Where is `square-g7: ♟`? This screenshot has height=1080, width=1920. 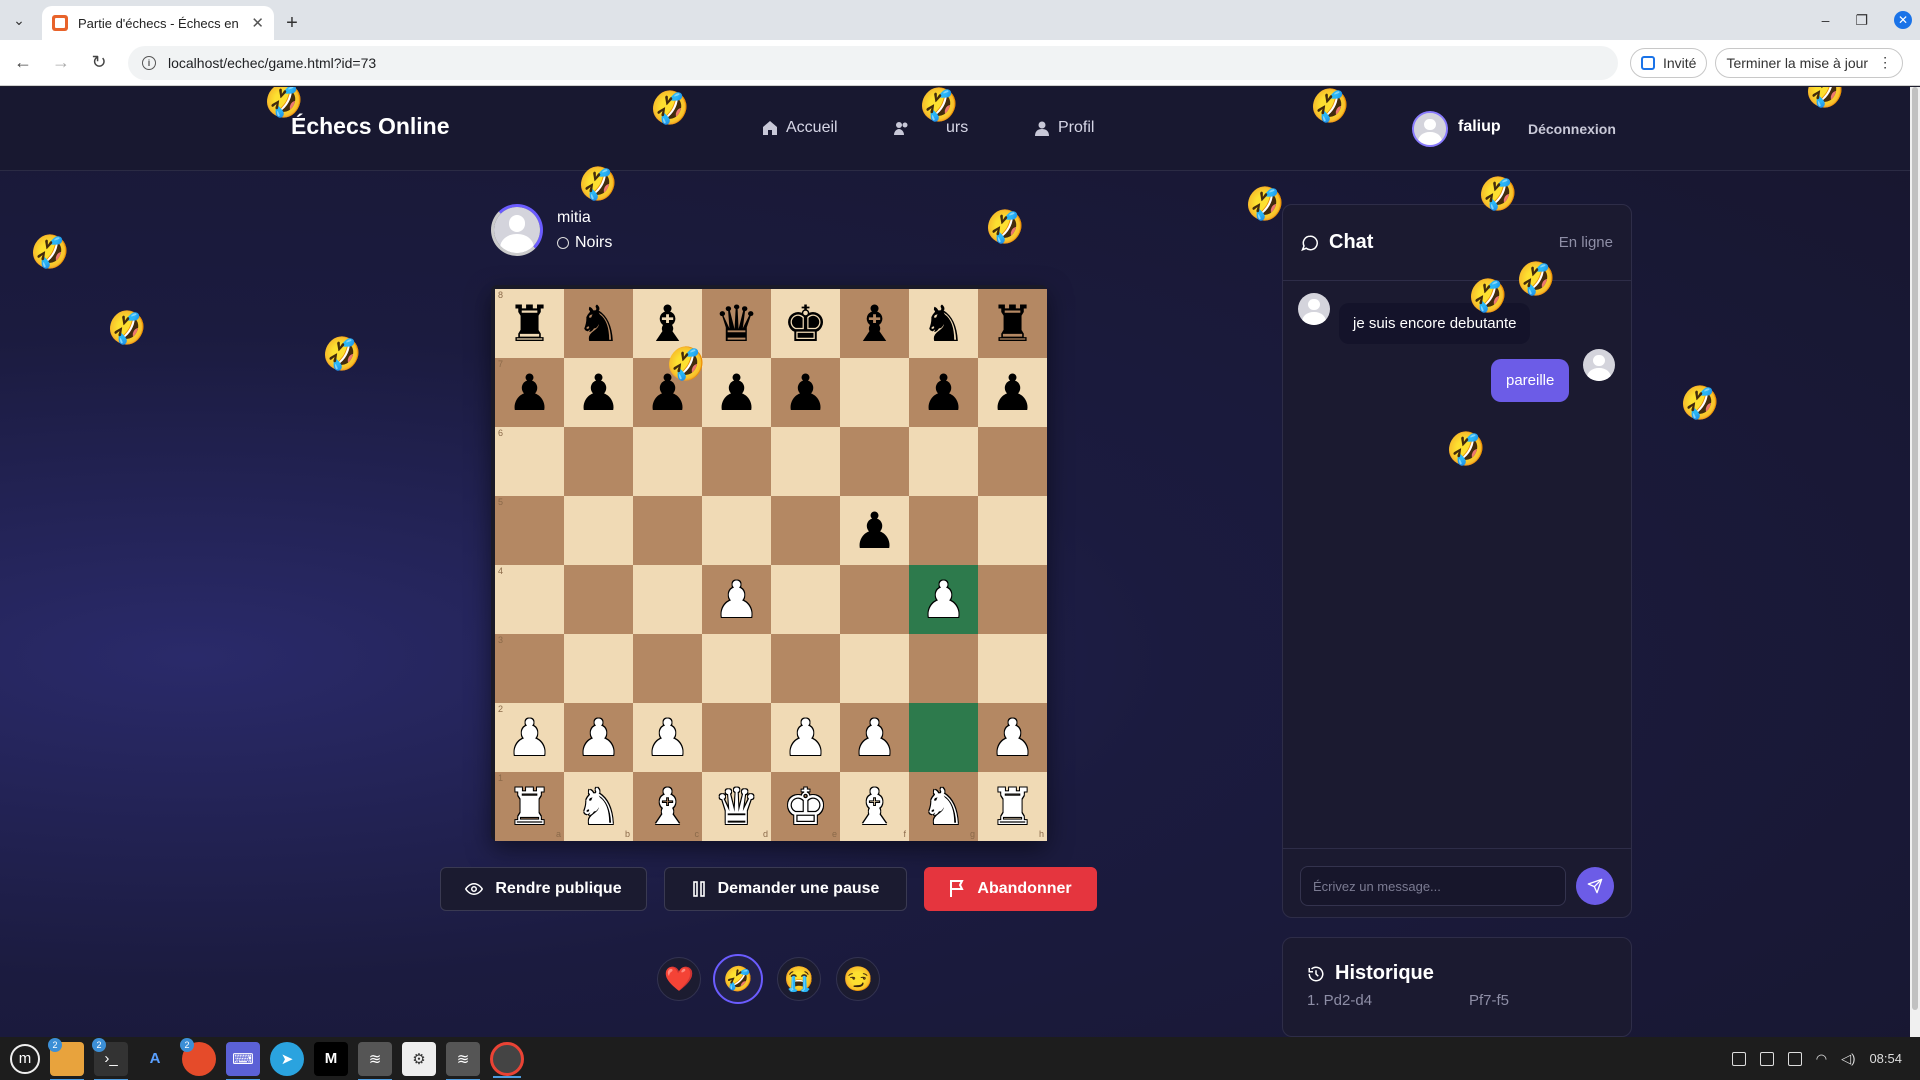 square-g7: ♟ is located at coordinates (943, 392).